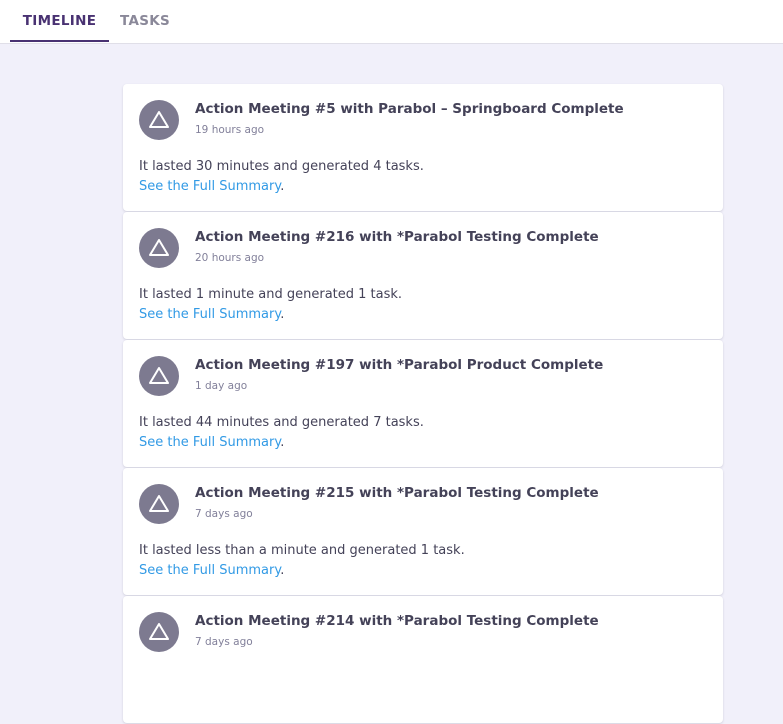 The width and height of the screenshot is (783, 724). Describe the element at coordinates (391, 22) in the screenshot. I see `tab-bar: TIMELINE TASKS` at that location.